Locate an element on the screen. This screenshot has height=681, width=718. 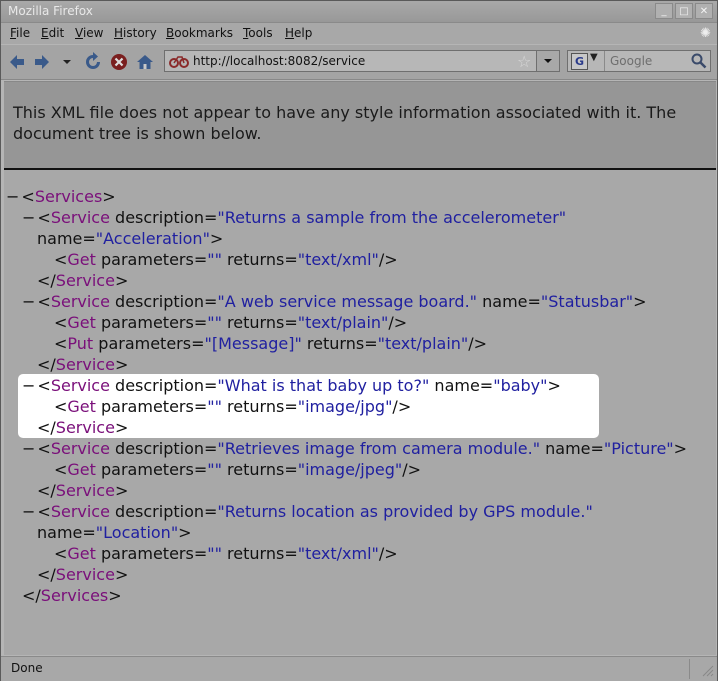
menu-bookmarks: Bookmarks is located at coordinates (199, 33).